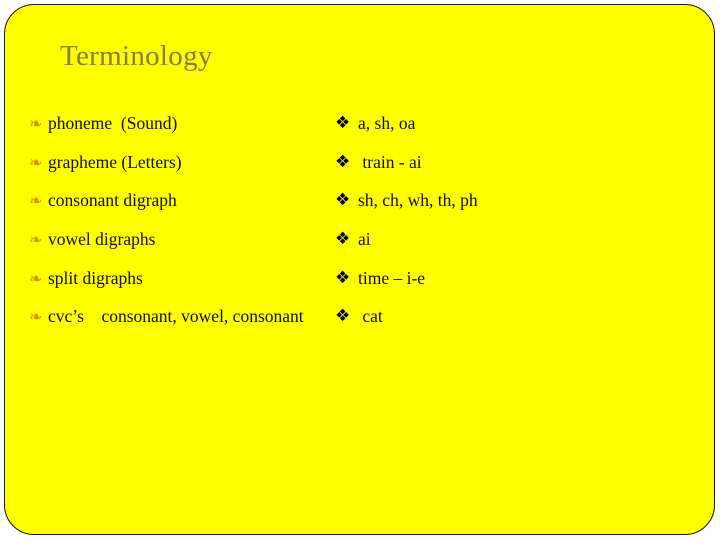 This screenshot has width=720, height=540. Describe the element at coordinates (136, 56) in the screenshot. I see `slide-title: Terminology` at that location.